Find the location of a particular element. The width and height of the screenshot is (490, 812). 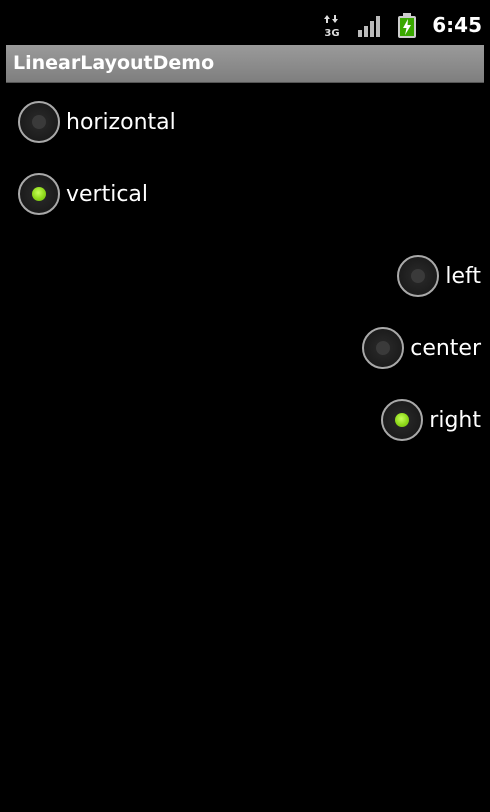

radio-label-left: left is located at coordinates (463, 276).